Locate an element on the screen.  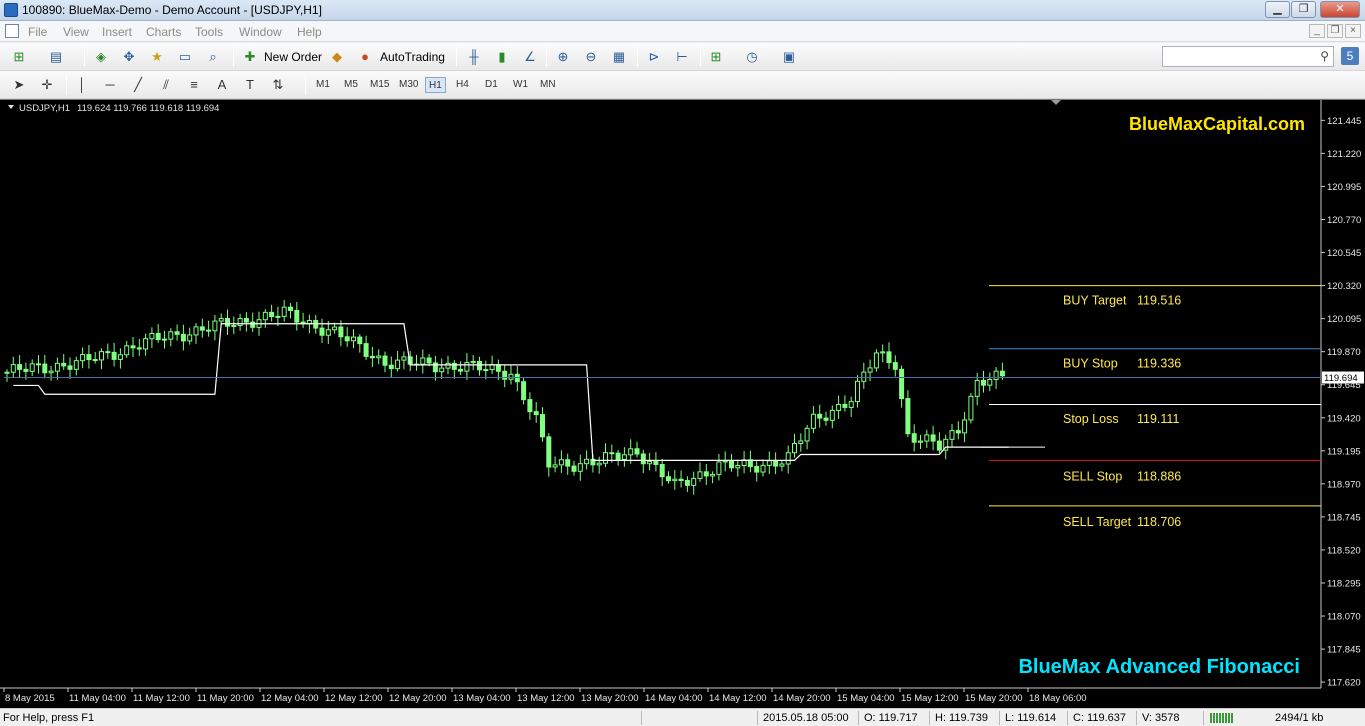
status-close: C: 119.637 is located at coordinates (1100, 718).